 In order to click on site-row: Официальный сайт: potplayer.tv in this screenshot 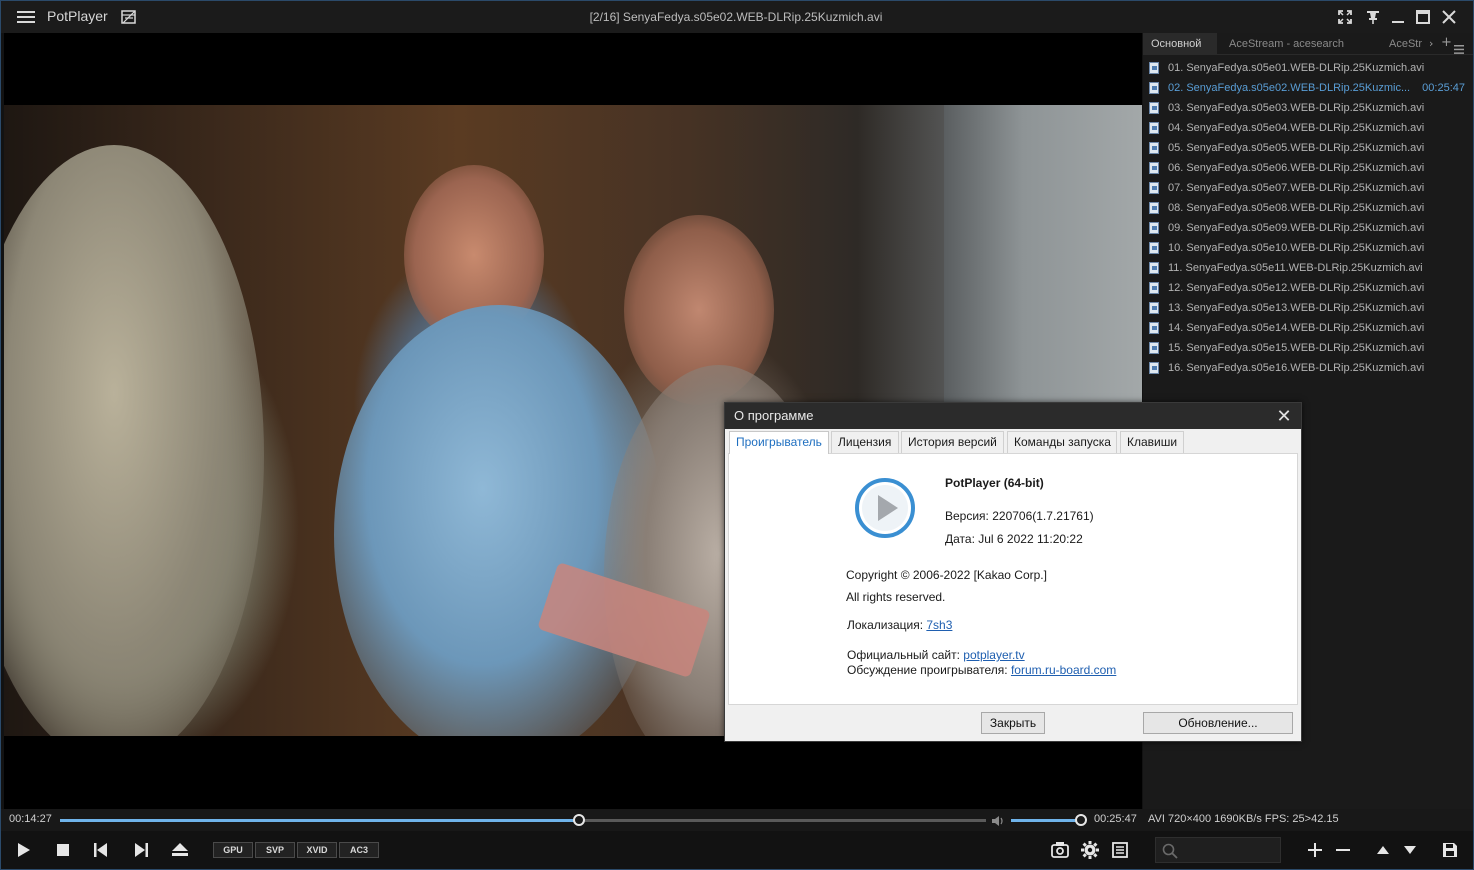, I will do `click(936, 655)`.